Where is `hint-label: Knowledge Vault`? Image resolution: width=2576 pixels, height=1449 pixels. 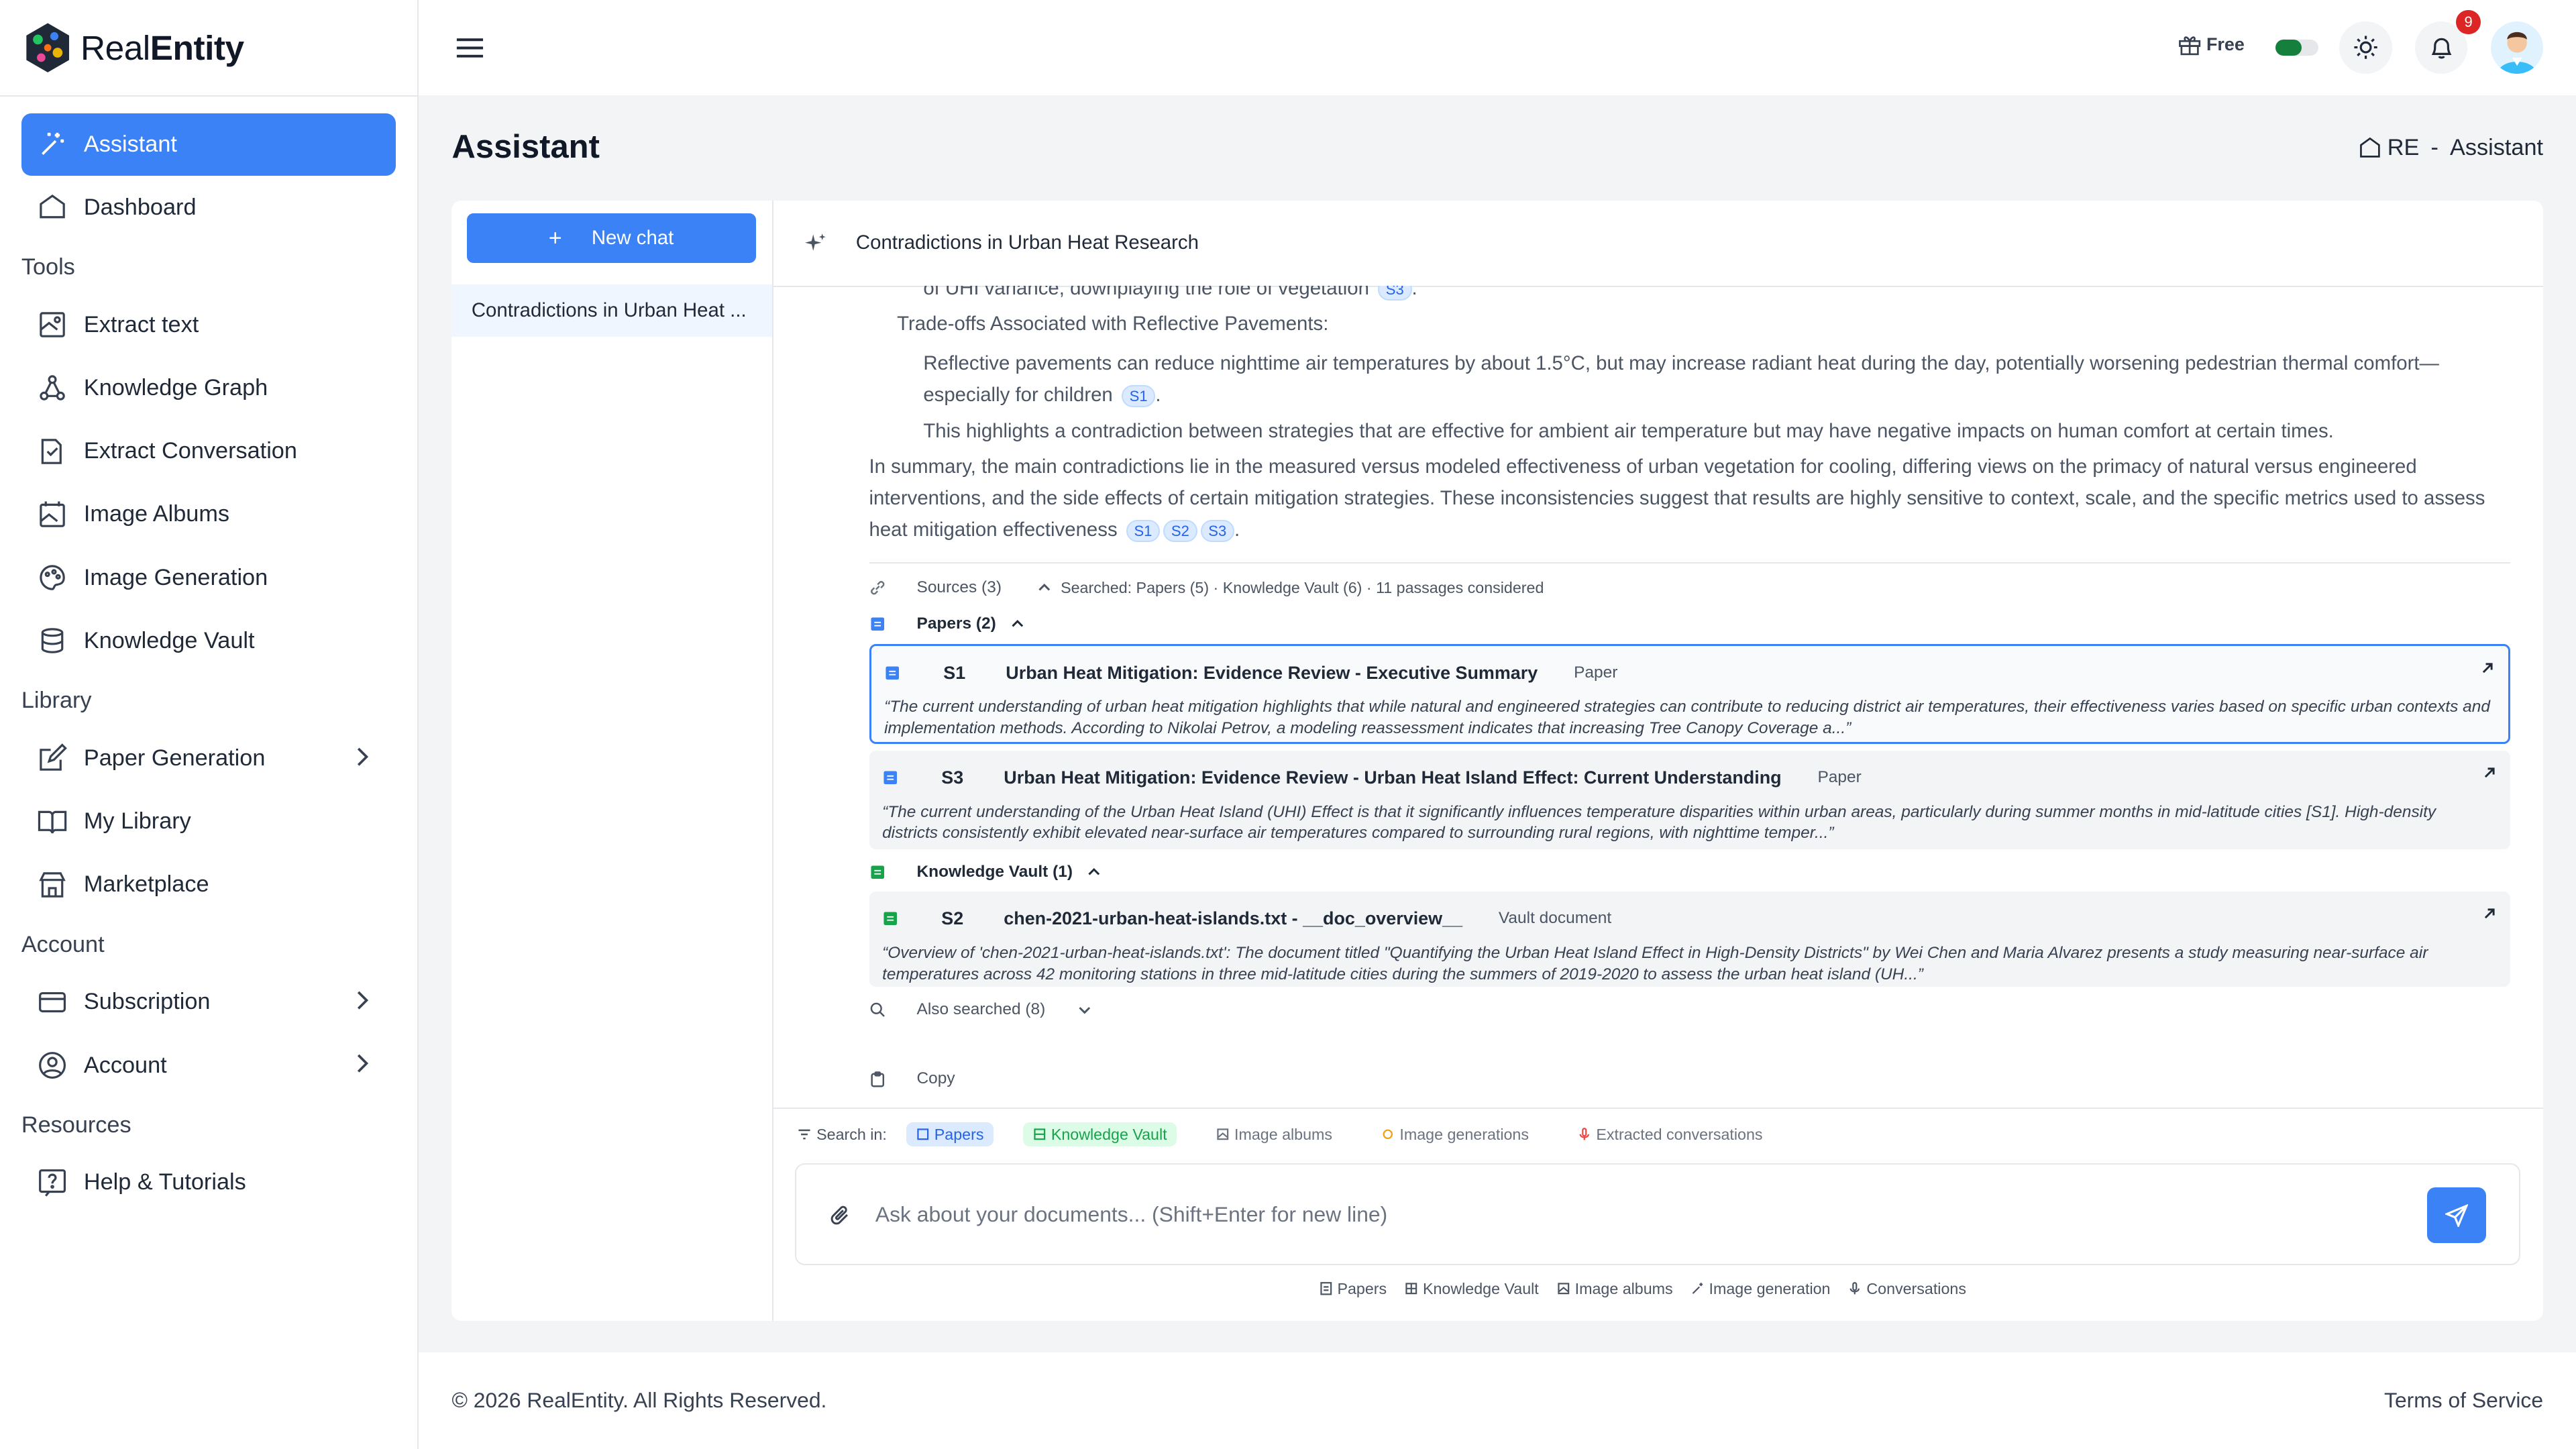
hint-label: Knowledge Vault is located at coordinates (1480, 1288).